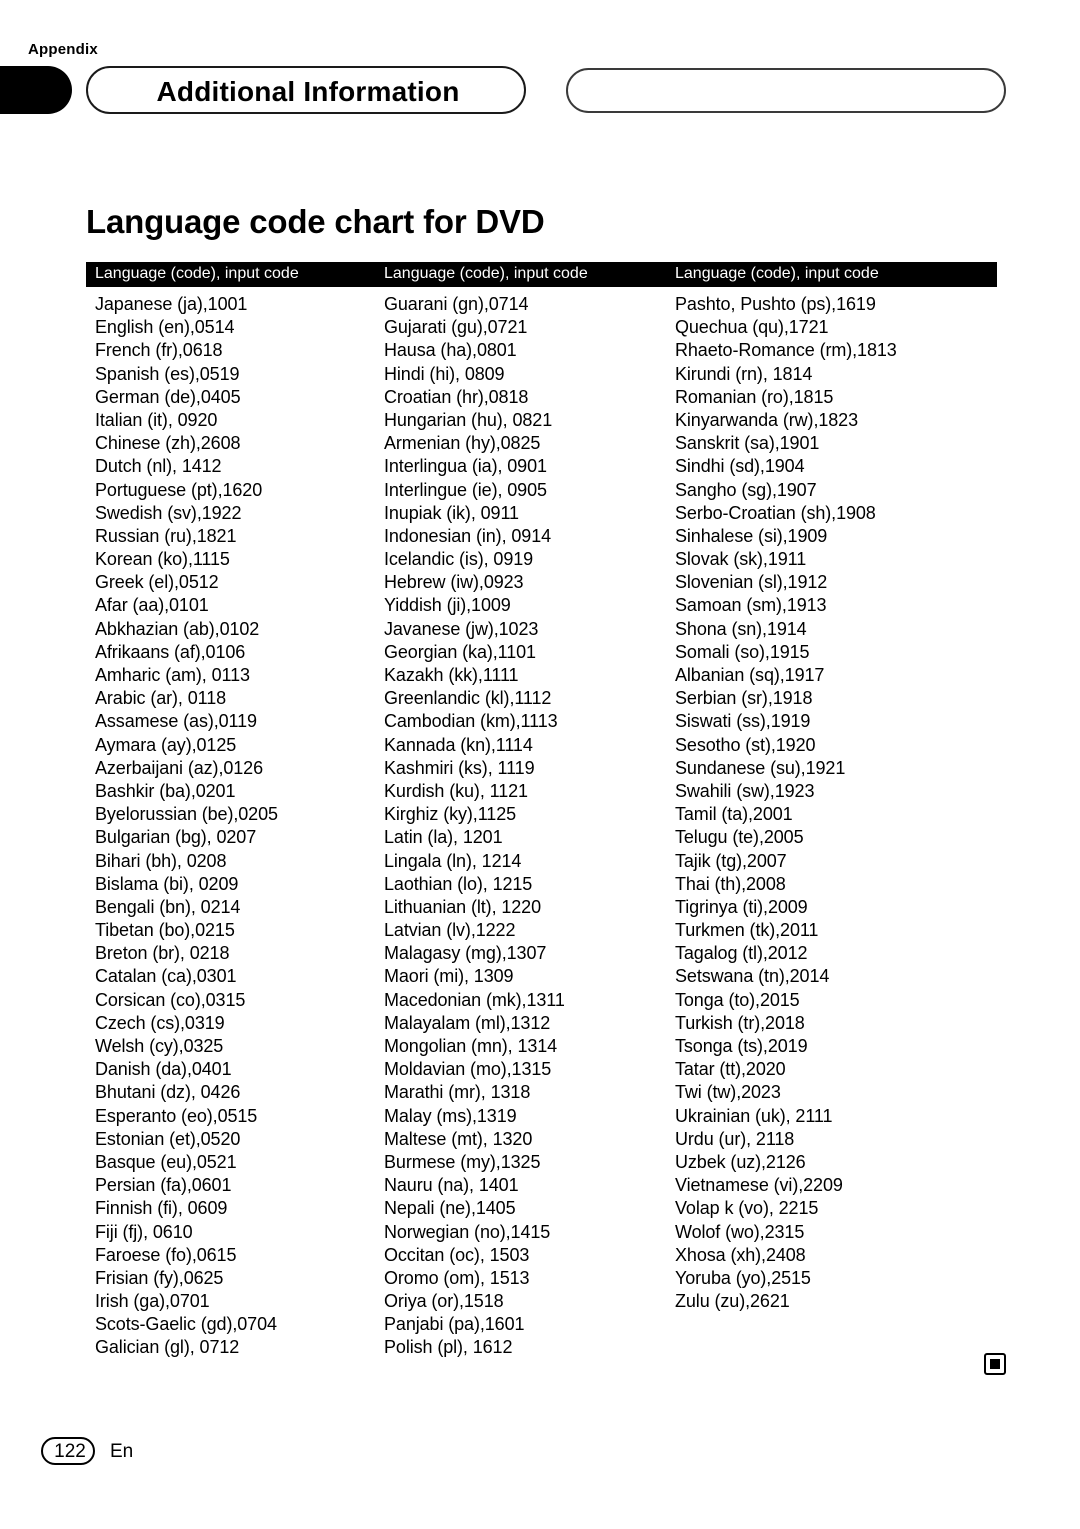 This screenshot has width=1080, height=1529. I want to click on language-entry: Scots-Gaelic (gd),0704, so click(186, 1324).